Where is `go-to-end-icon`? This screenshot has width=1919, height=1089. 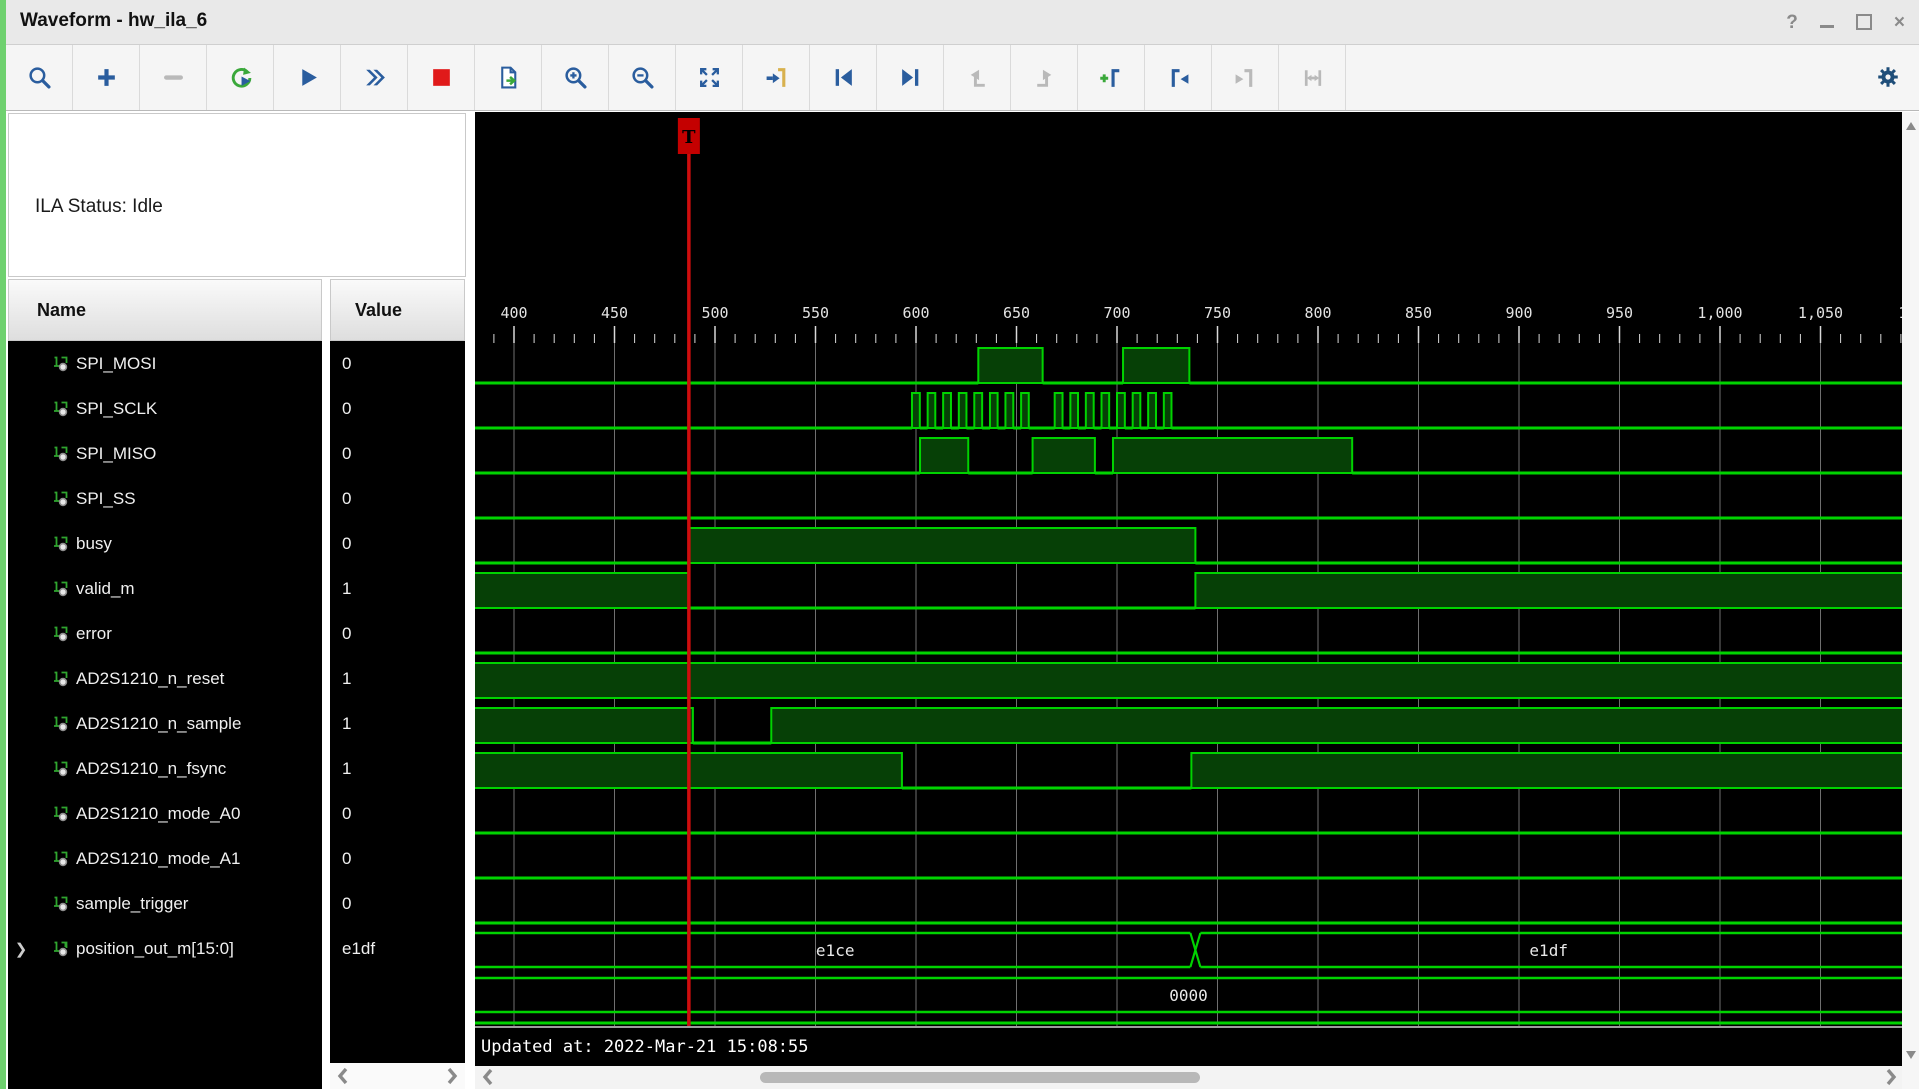 go-to-end-icon is located at coordinates (909, 77).